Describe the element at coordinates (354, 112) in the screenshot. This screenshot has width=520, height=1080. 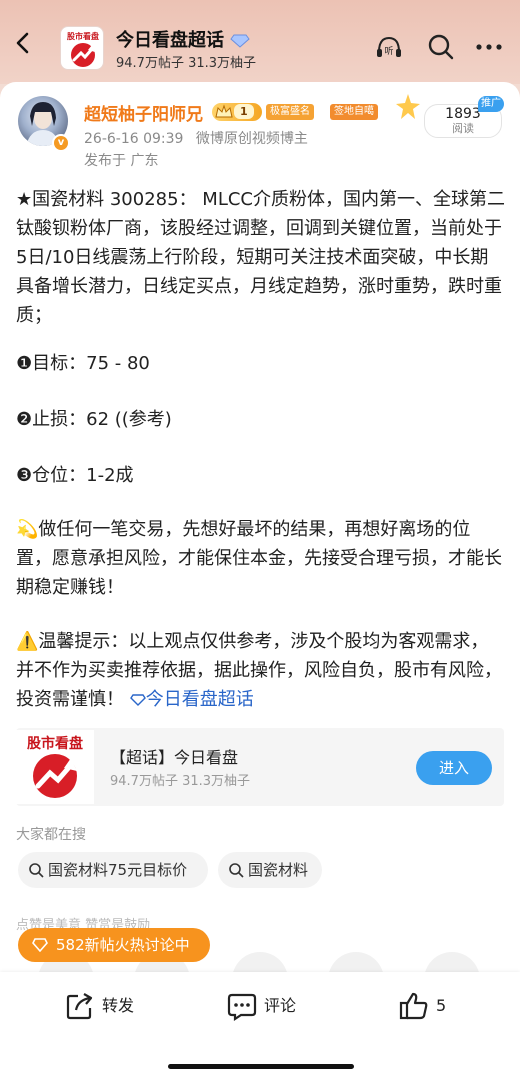
I see `checkin-tag: 签地自噶` at that location.